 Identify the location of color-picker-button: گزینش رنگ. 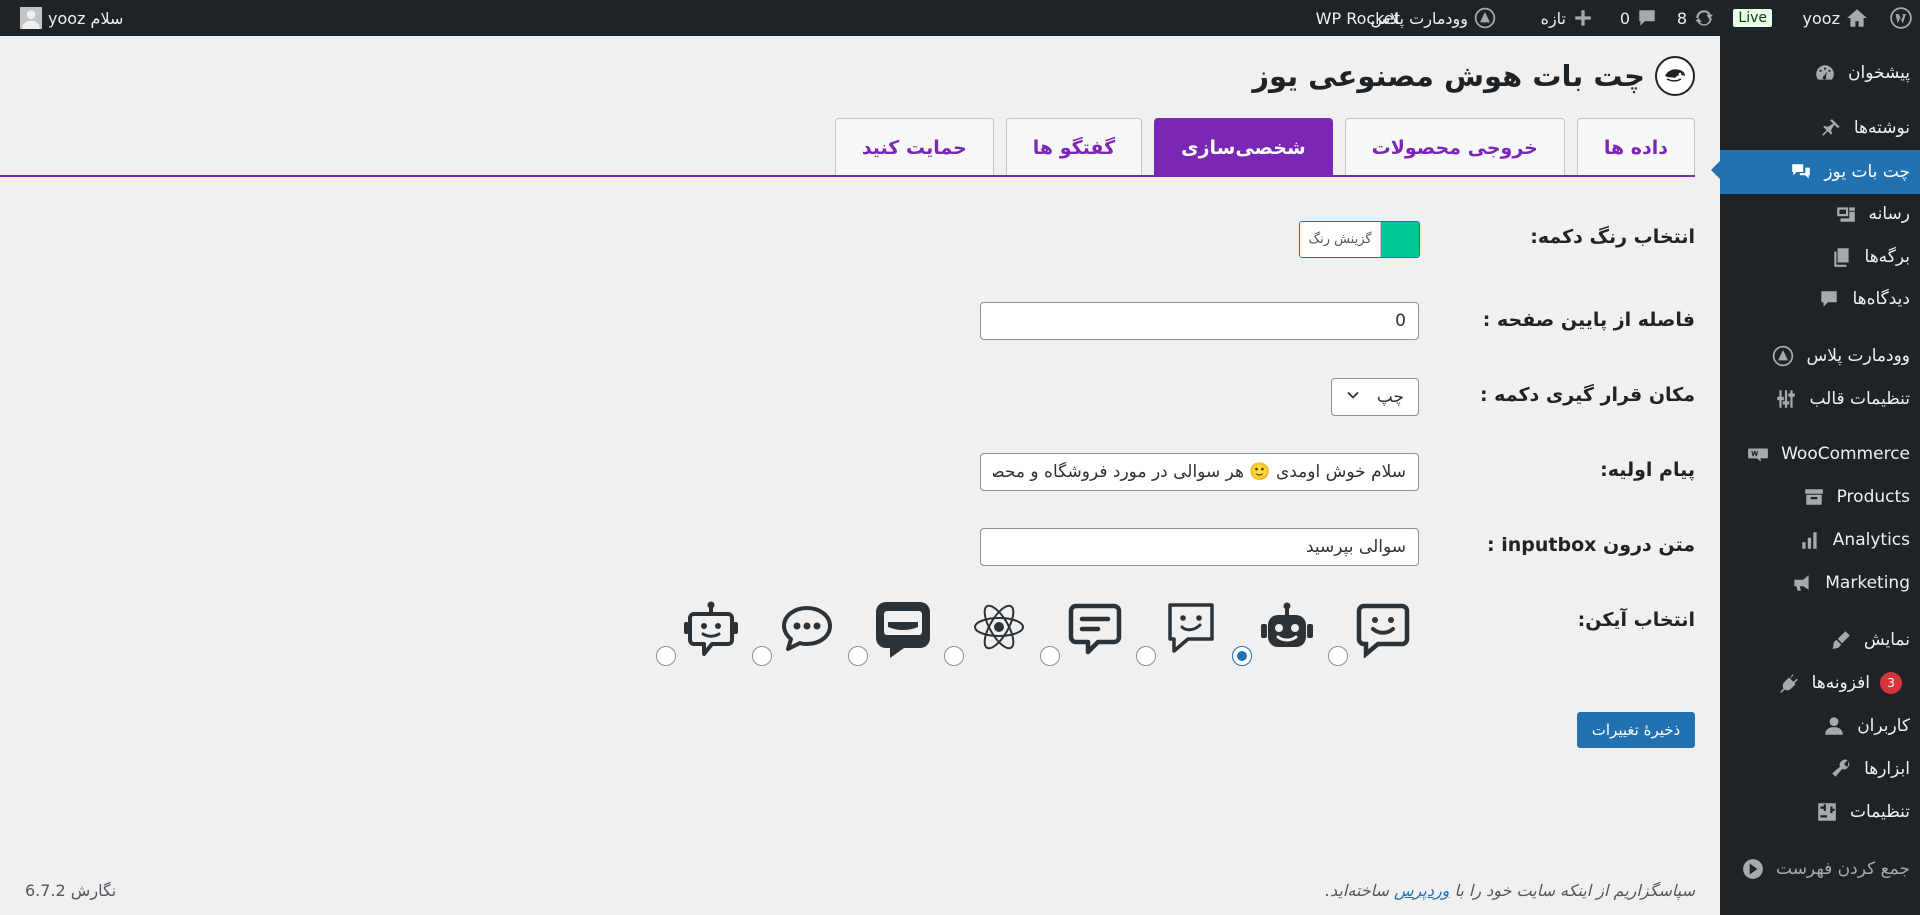
(1359, 239).